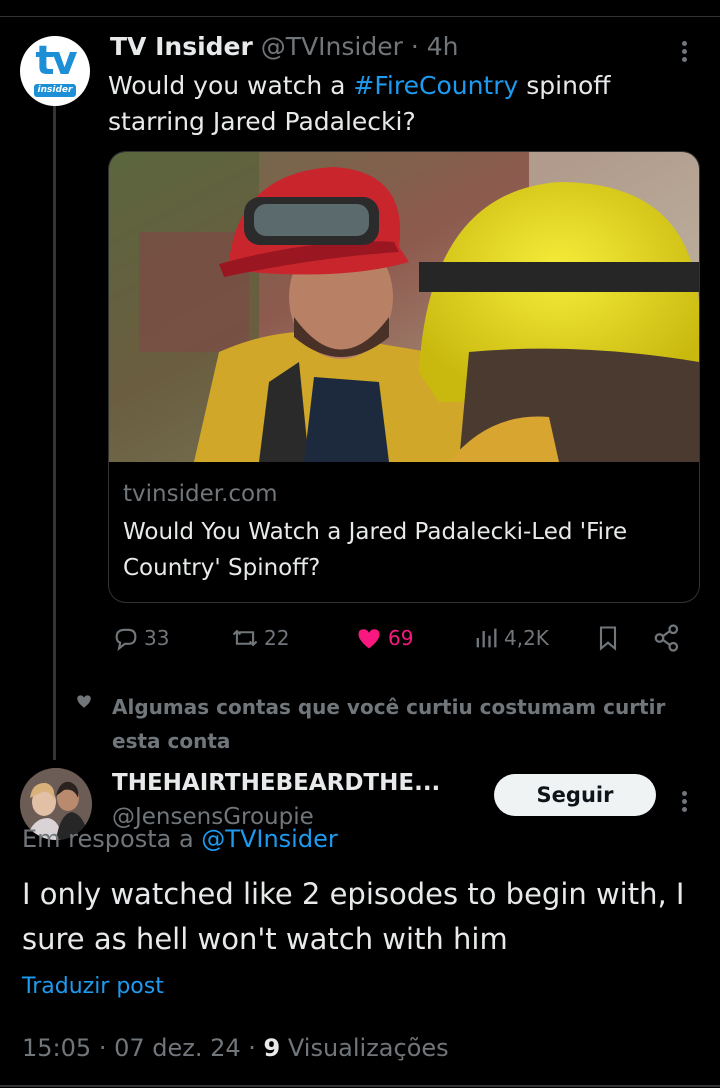  Describe the element at coordinates (277, 638) in the screenshot. I see `repost-count: 22` at that location.